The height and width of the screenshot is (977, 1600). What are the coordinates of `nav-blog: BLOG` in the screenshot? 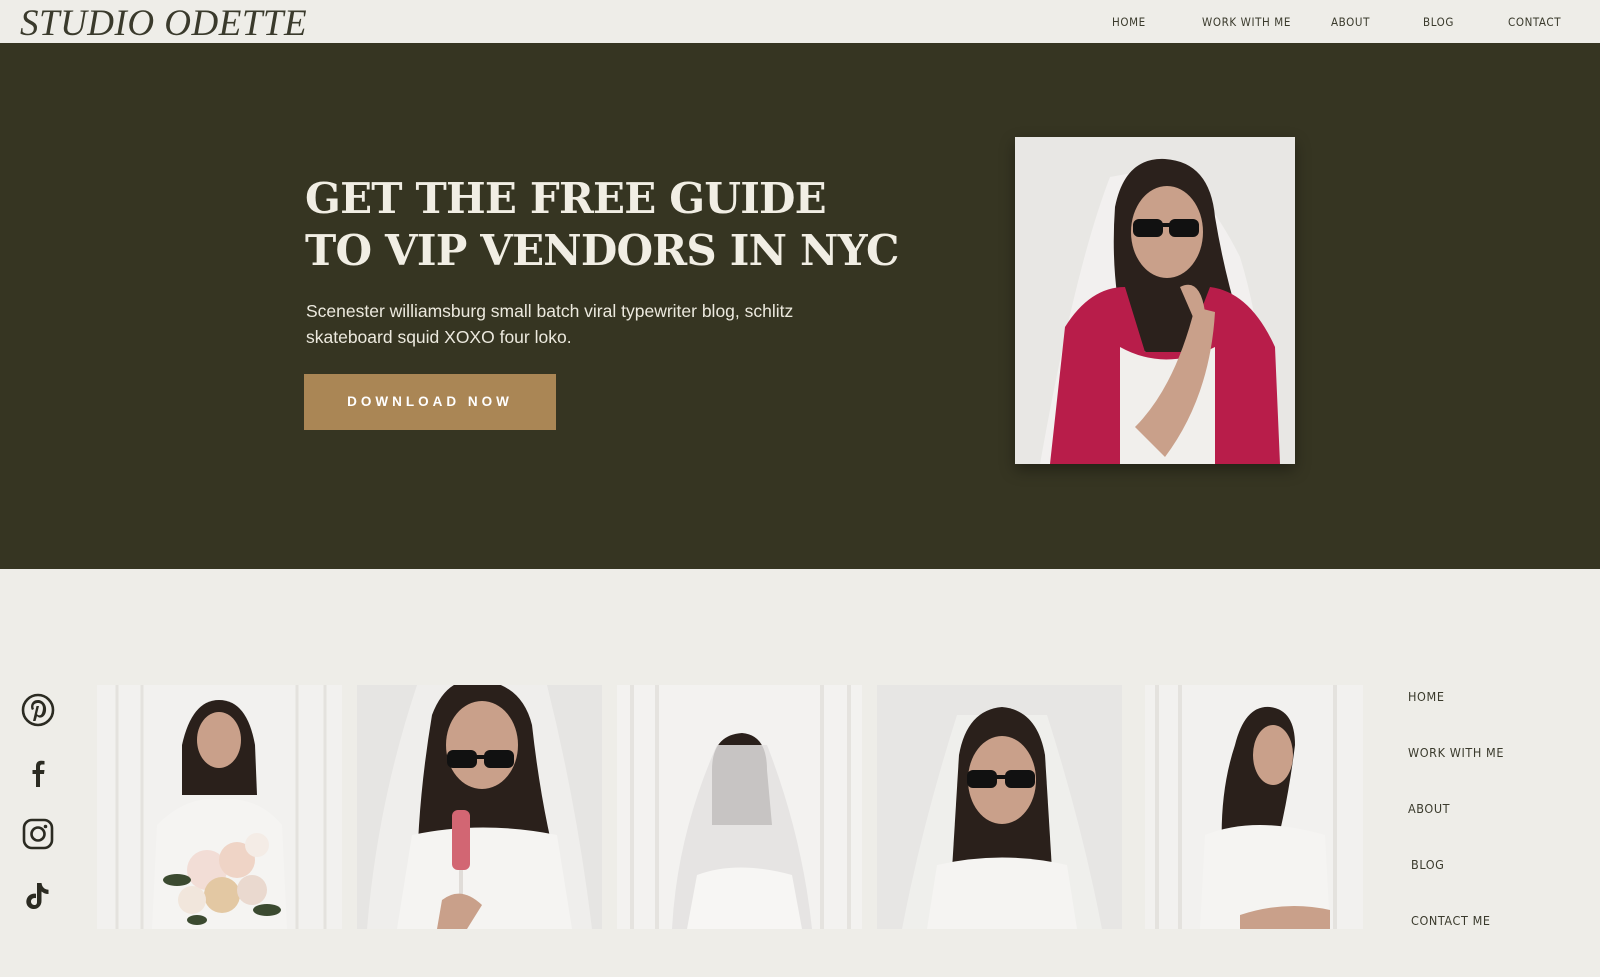 It's located at (1438, 22).